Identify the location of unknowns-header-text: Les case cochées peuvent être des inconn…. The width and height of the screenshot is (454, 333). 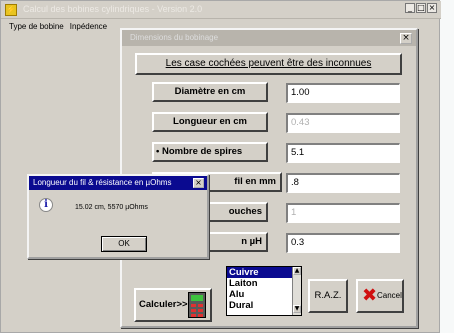
(268, 63).